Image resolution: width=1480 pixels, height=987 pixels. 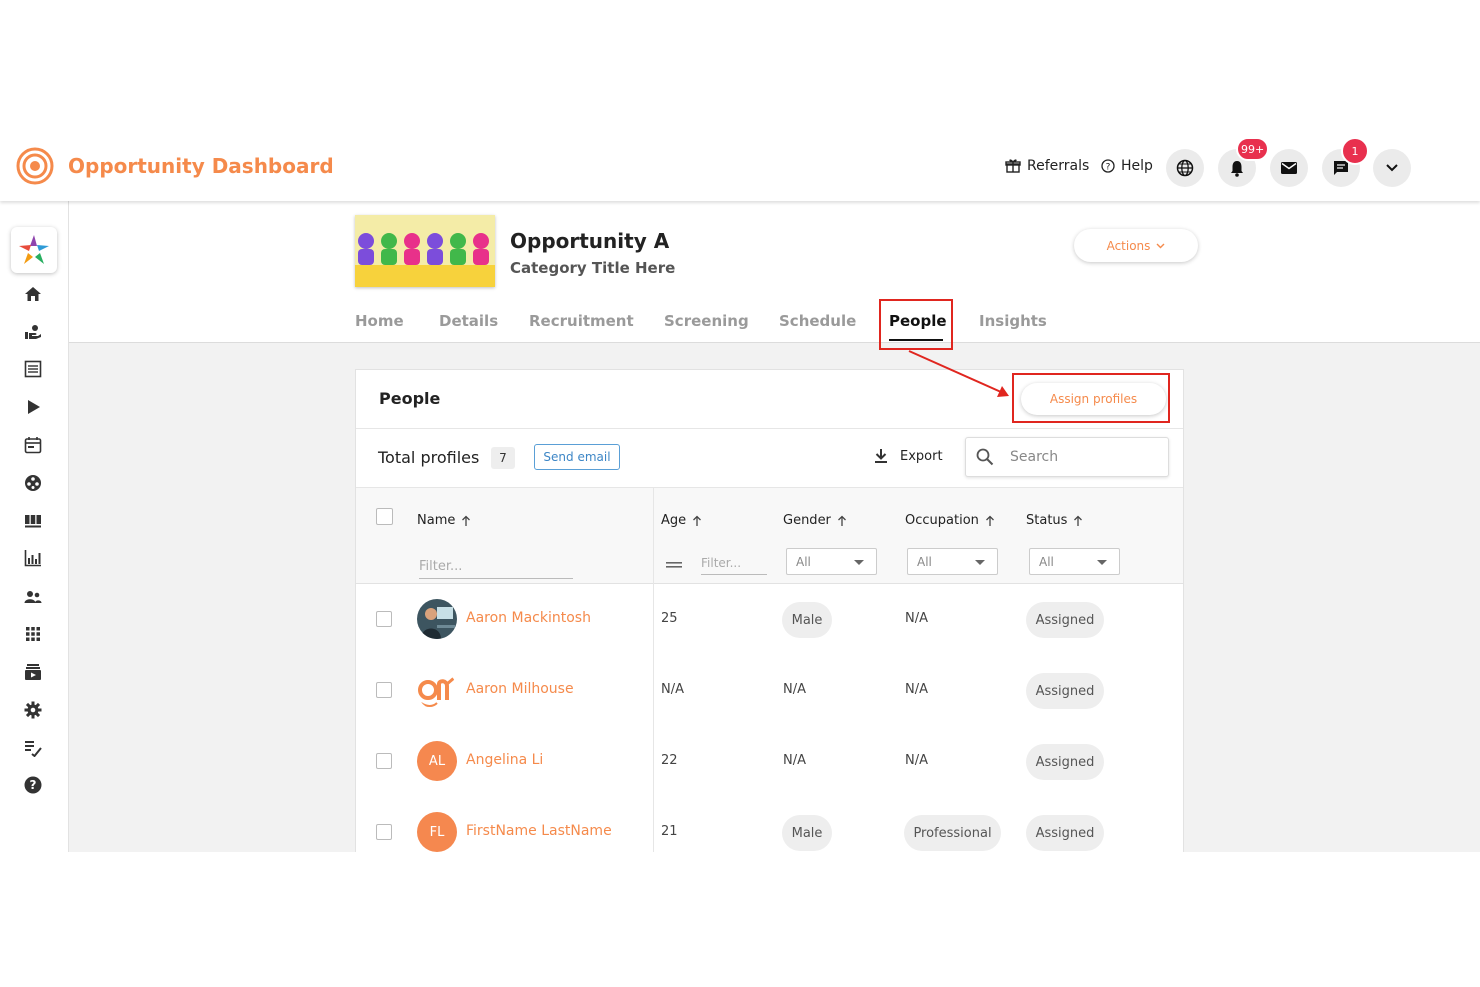 I want to click on table-row: Aaron Milhouse N/A N/A N/A Assigned, so click(x=769, y=691).